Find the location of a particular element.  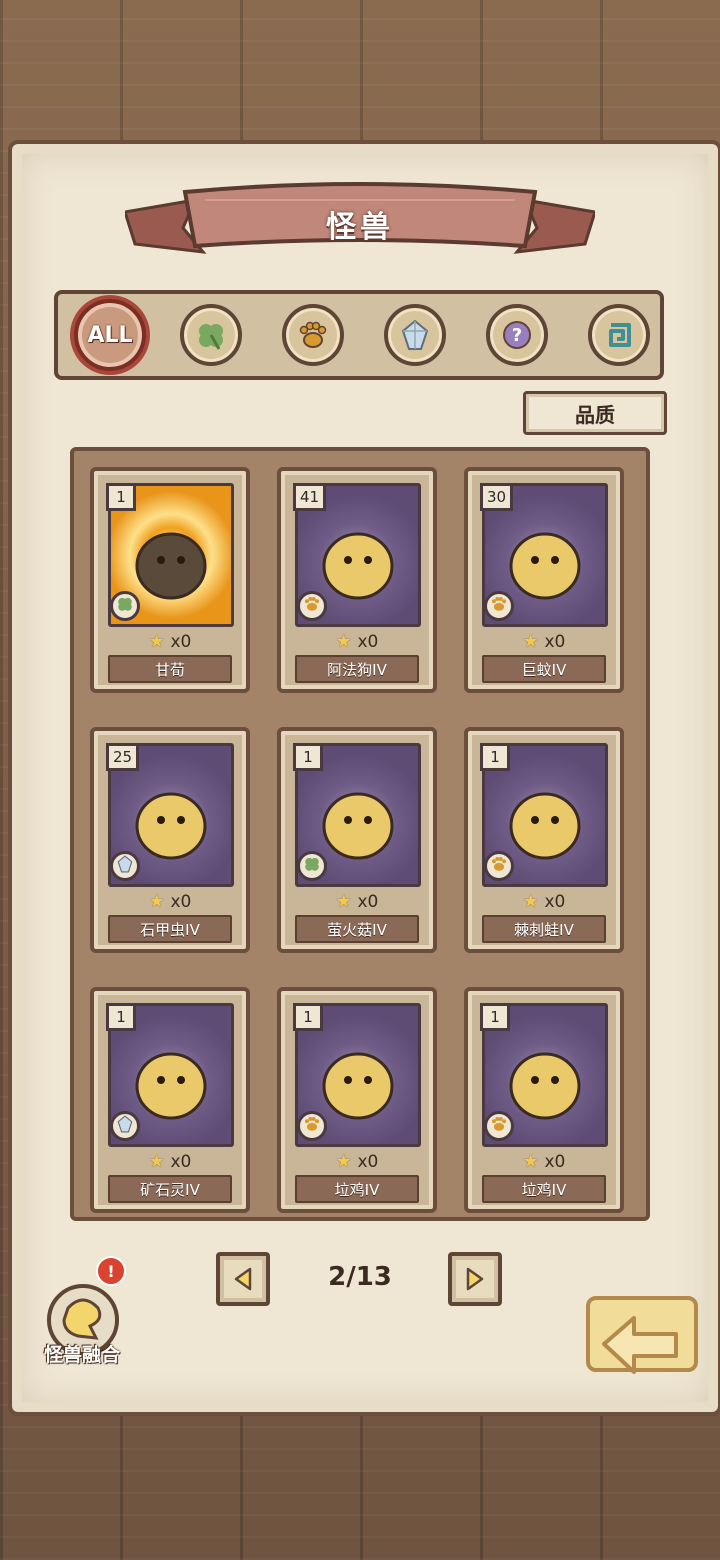

monster-card: 1 ★ x0 萤火菇IV is located at coordinates (357, 840).